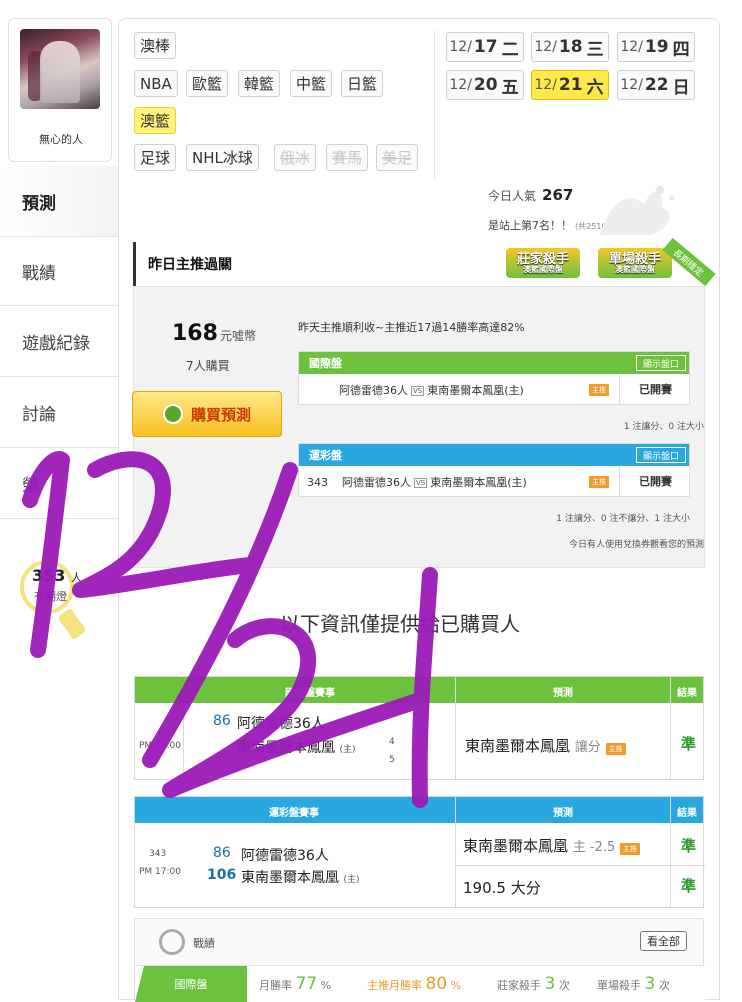  I want to click on main-pick-tag-2: 主推, so click(599, 482).